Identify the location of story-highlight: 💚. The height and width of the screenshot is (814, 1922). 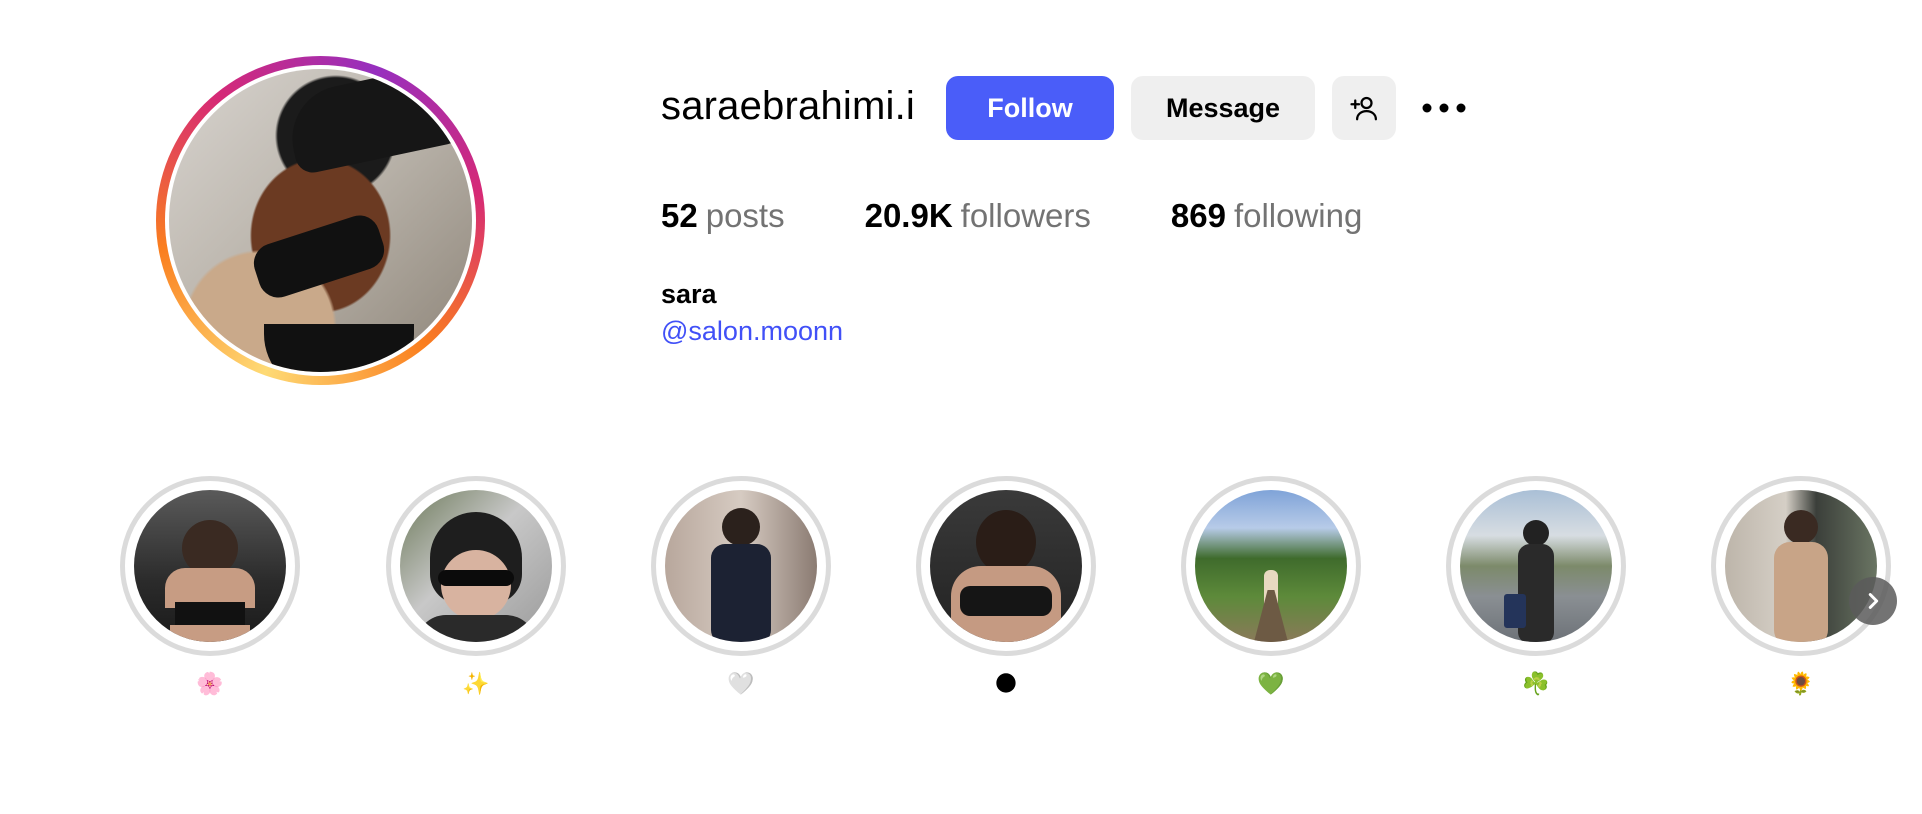
(1271, 586).